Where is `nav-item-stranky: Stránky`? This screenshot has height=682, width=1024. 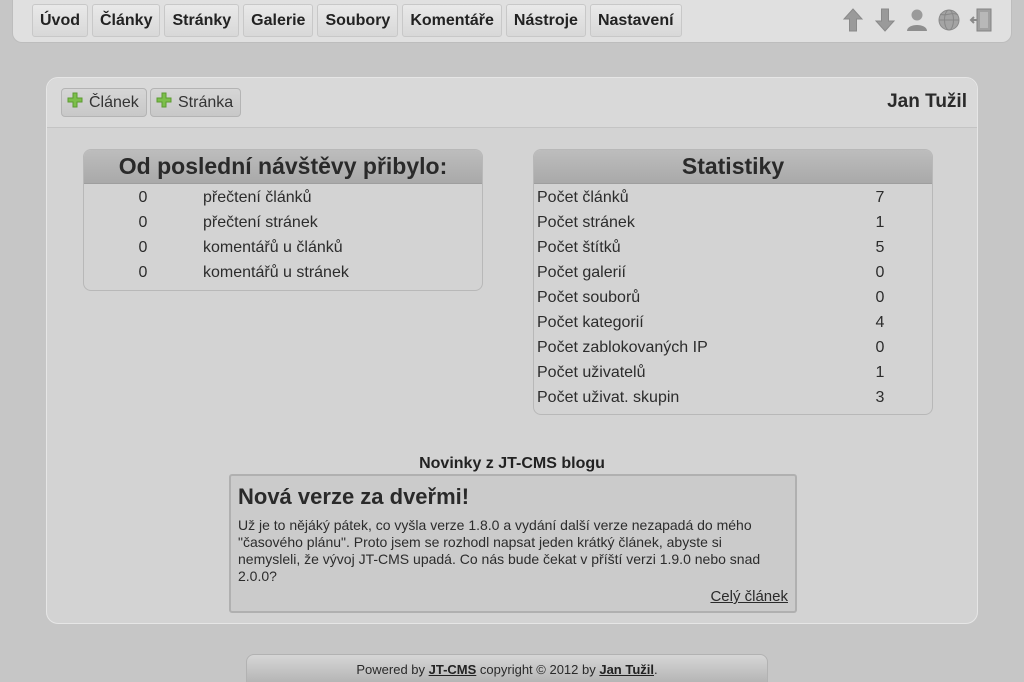 nav-item-stranky: Stránky is located at coordinates (202, 20).